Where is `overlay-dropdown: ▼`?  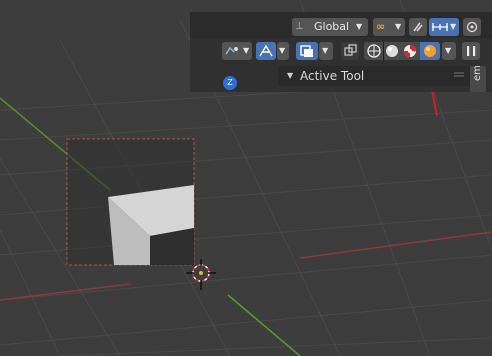 overlay-dropdown: ▼ is located at coordinates (326, 51).